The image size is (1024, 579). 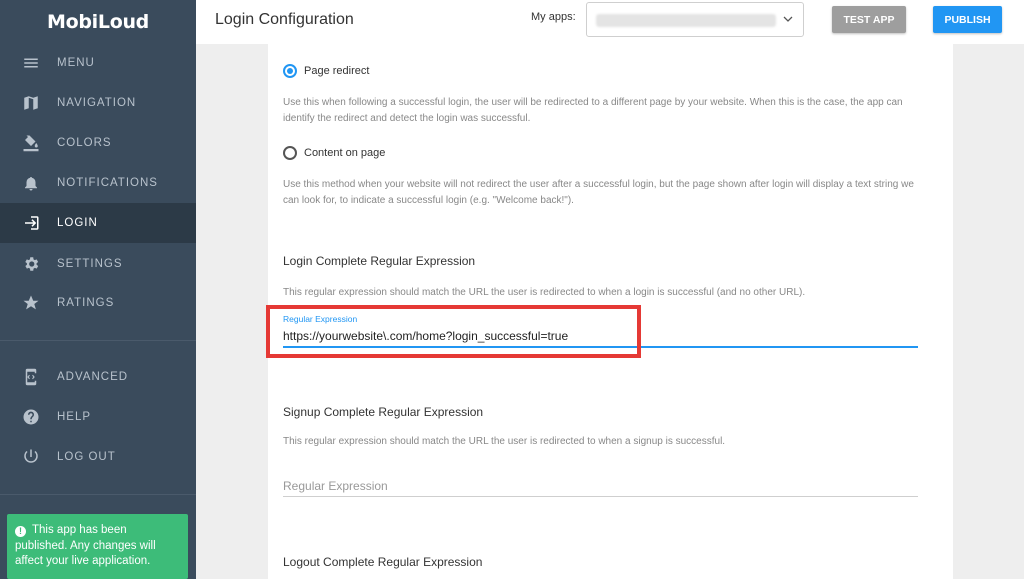 What do you see at coordinates (31, 223) in the screenshot?
I see `login-icon` at bounding box center [31, 223].